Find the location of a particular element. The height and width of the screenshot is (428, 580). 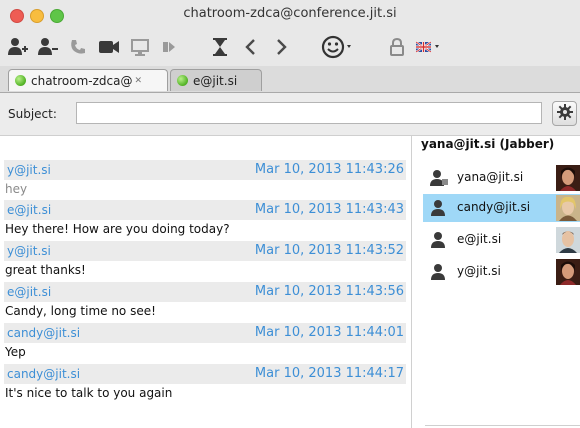

add-contact-button is located at coordinates (18, 47).